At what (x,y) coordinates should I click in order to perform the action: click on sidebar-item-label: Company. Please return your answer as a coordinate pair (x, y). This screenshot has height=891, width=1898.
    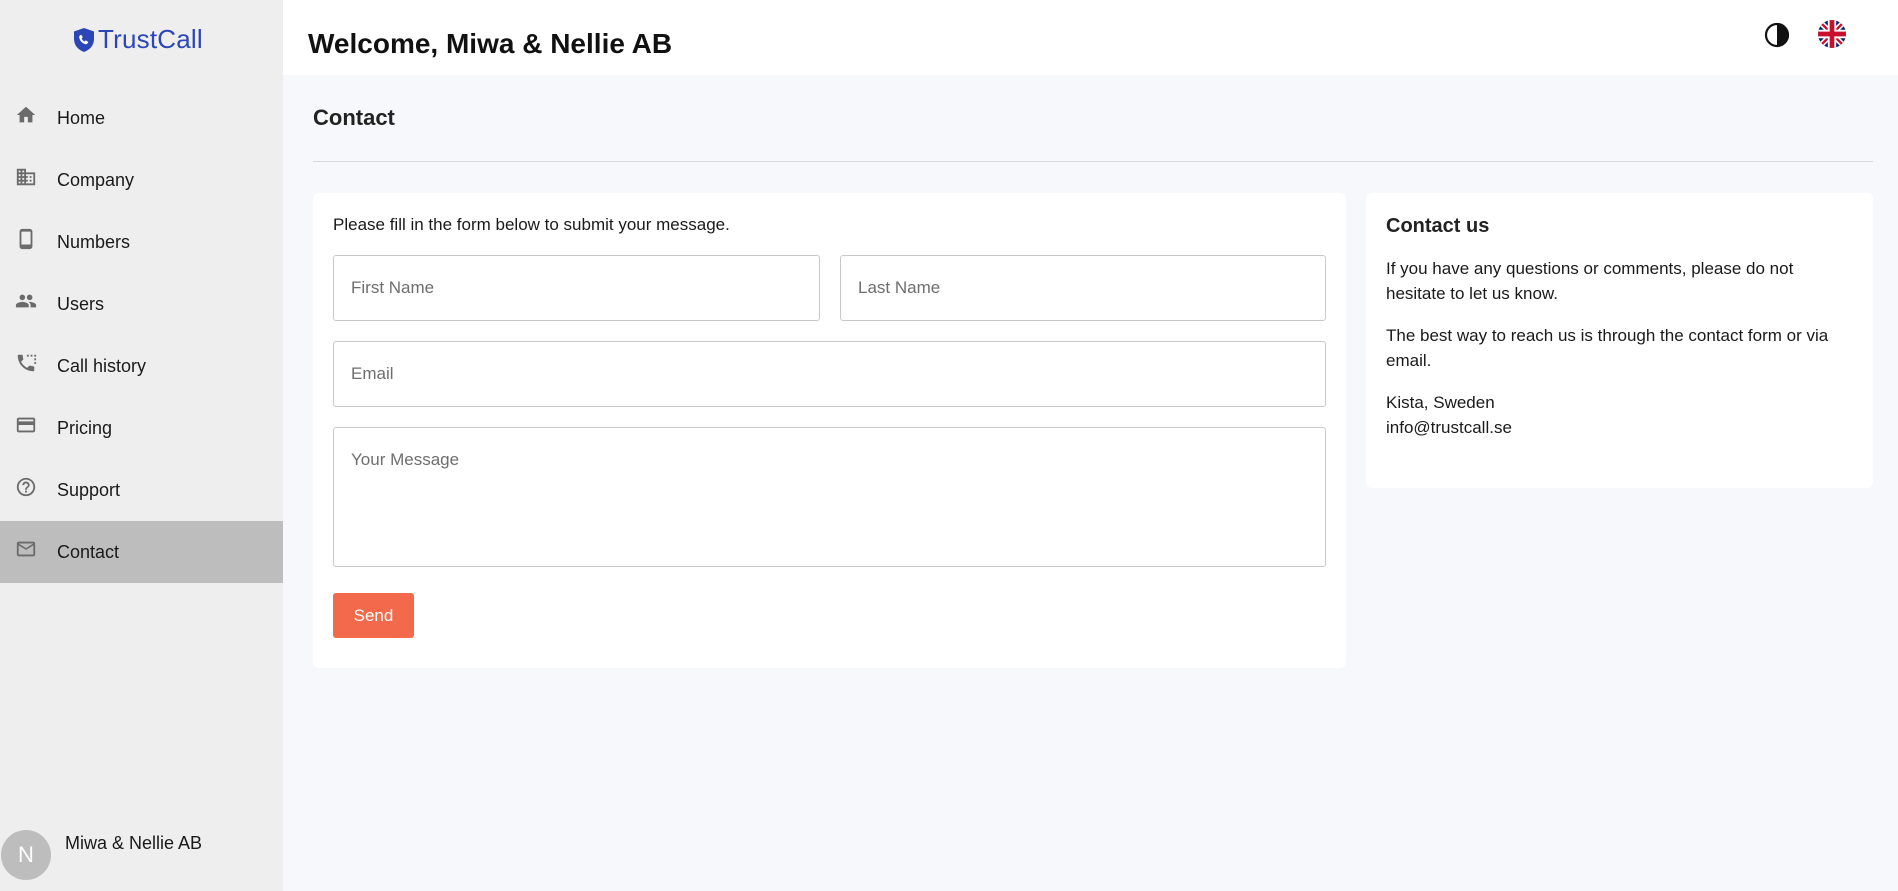
    Looking at the image, I should click on (96, 179).